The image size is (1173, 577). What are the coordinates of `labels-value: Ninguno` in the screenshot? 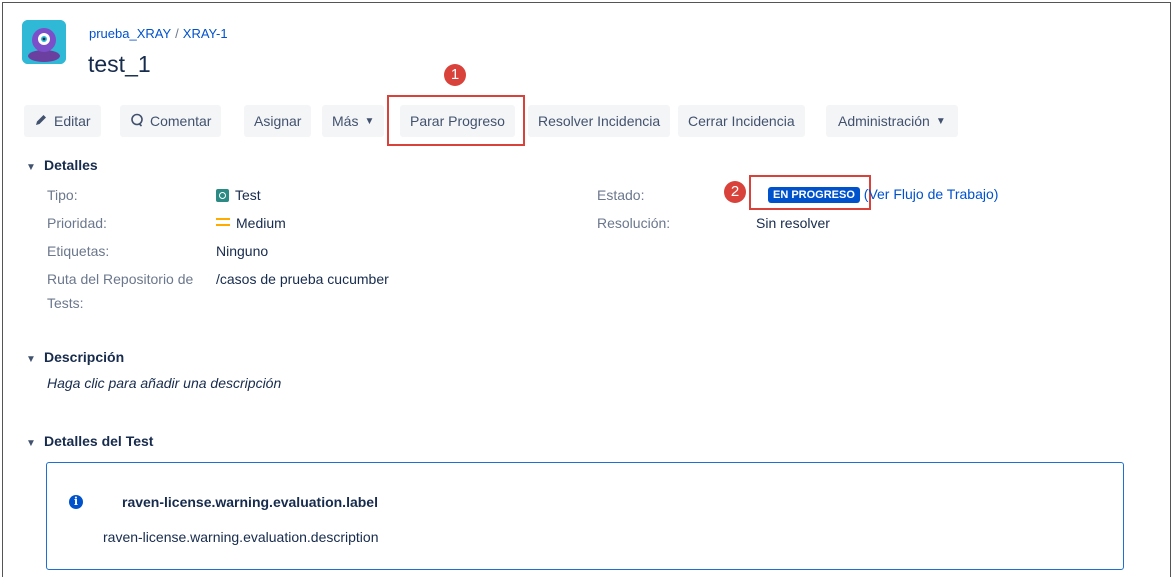 It's located at (242, 251).